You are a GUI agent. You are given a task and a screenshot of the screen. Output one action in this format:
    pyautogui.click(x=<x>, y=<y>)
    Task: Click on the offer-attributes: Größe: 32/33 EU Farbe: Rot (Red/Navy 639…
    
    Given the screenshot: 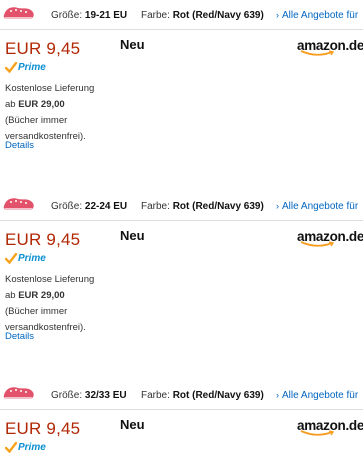 What is the action you would take?
    pyautogui.click(x=181, y=395)
    